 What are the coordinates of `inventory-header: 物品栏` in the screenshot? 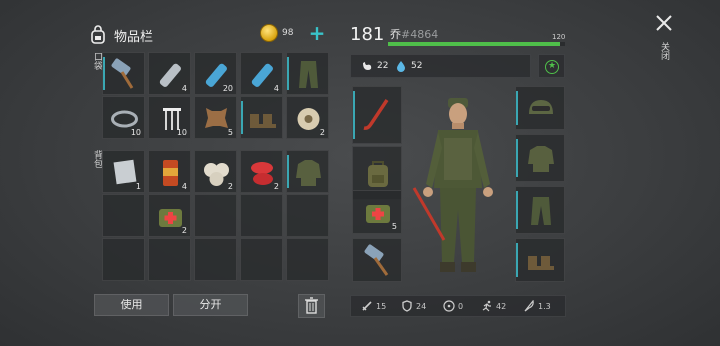 It's located at (120, 35).